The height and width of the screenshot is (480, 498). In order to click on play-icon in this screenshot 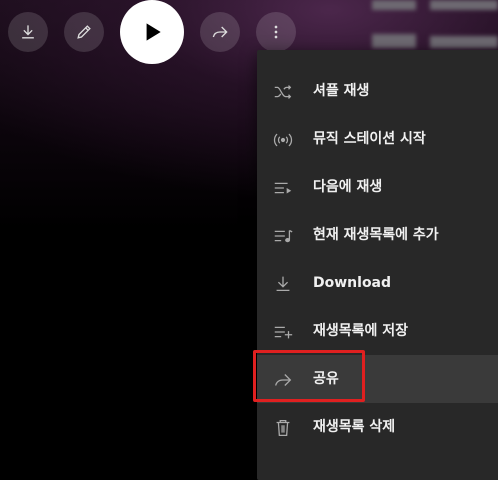, I will do `click(153, 32)`.